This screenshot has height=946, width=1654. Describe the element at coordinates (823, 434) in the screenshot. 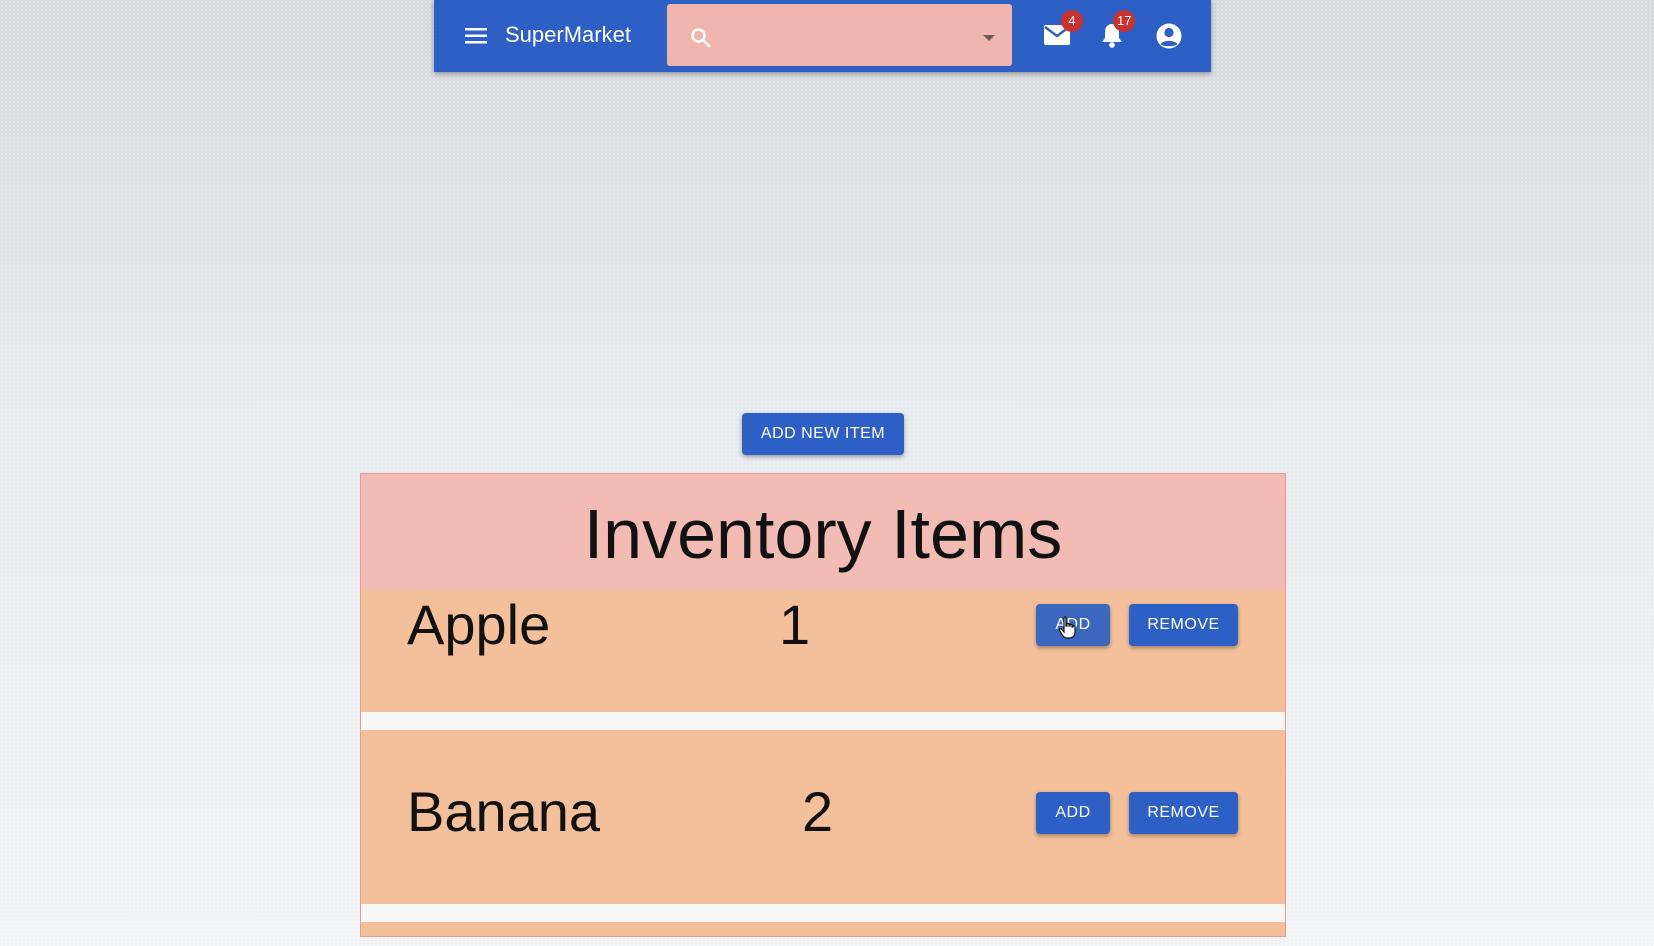

I see `add-new-item-button: ADD NEW ITEM` at that location.